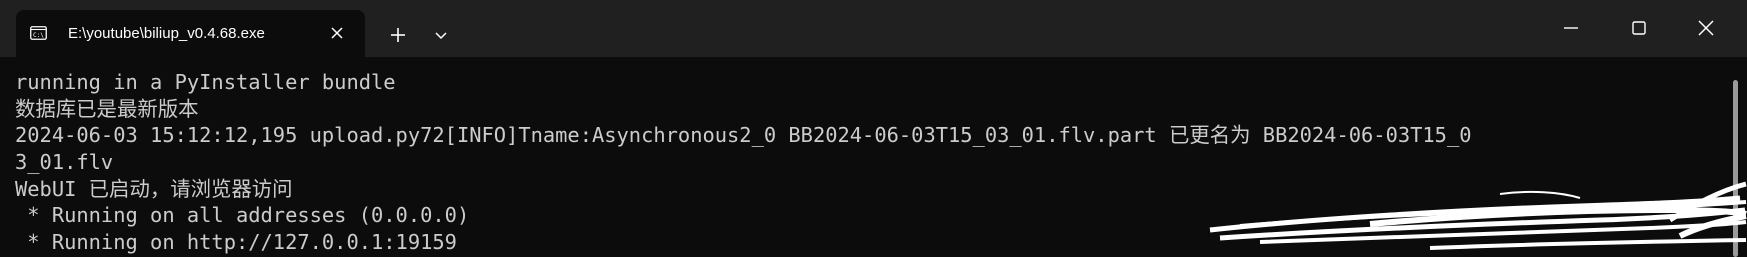 This screenshot has height=257, width=1747. Describe the element at coordinates (205, 82) in the screenshot. I see `console-line: running in a PyInstaller bundle` at that location.